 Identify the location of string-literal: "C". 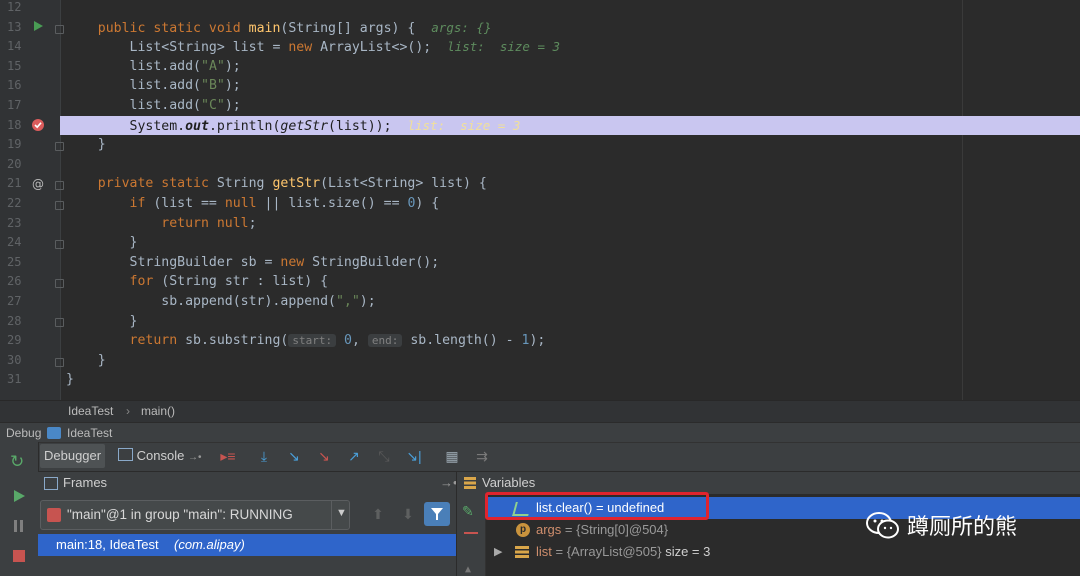
(213, 105).